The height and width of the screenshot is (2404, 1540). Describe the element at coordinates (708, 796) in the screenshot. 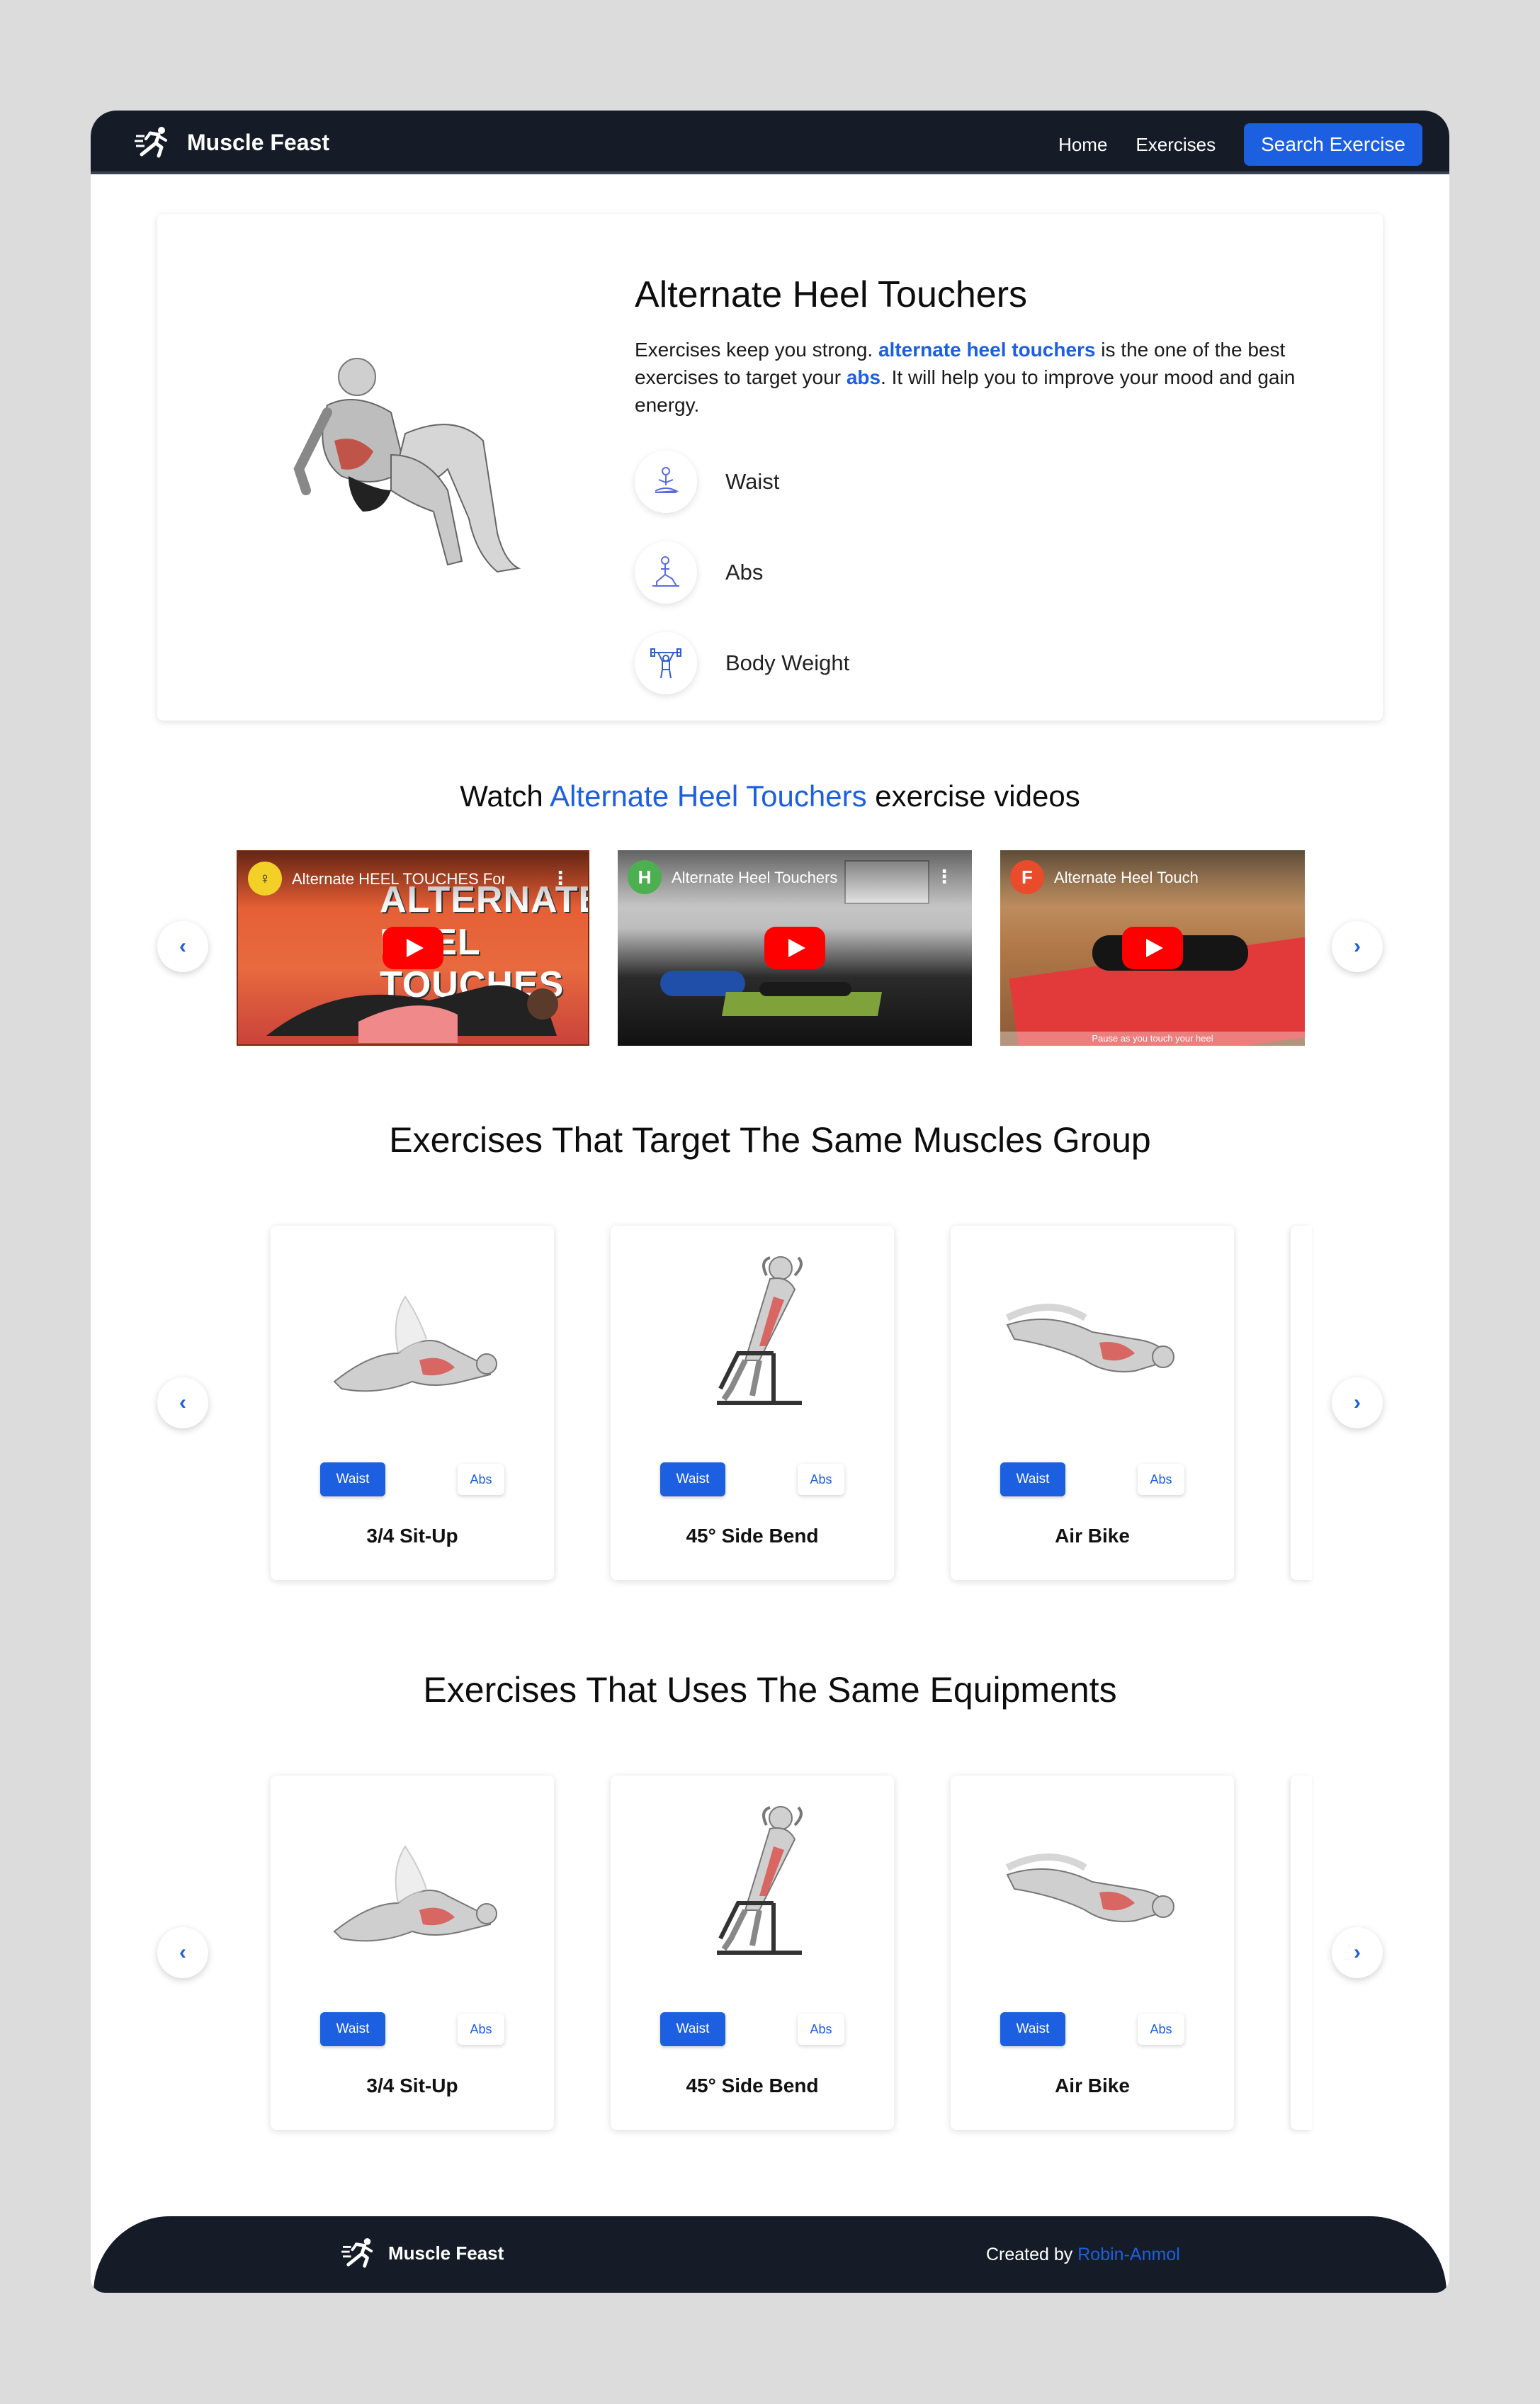

I see `title-exercise-name: Alternate Heel Touchers` at that location.